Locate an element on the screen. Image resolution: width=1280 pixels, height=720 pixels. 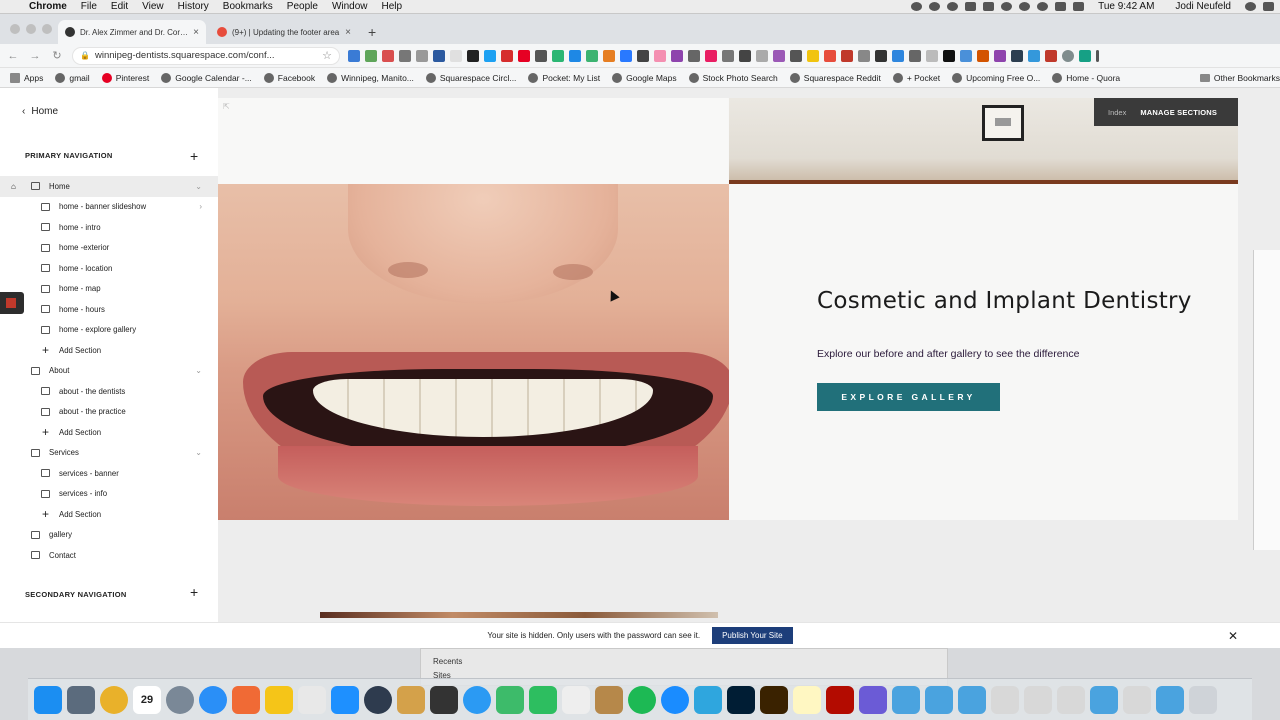
downloads-icon is located at coordinates (1170, 699).